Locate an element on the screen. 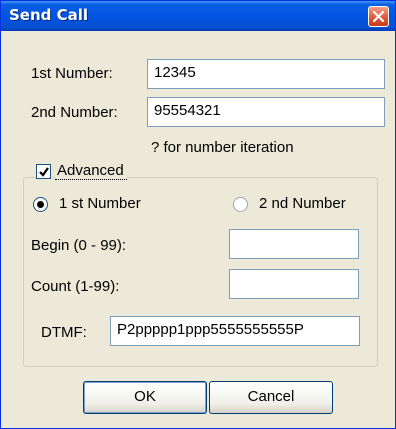 This screenshot has width=396, height=429. radio-selected-icon is located at coordinates (40, 204).